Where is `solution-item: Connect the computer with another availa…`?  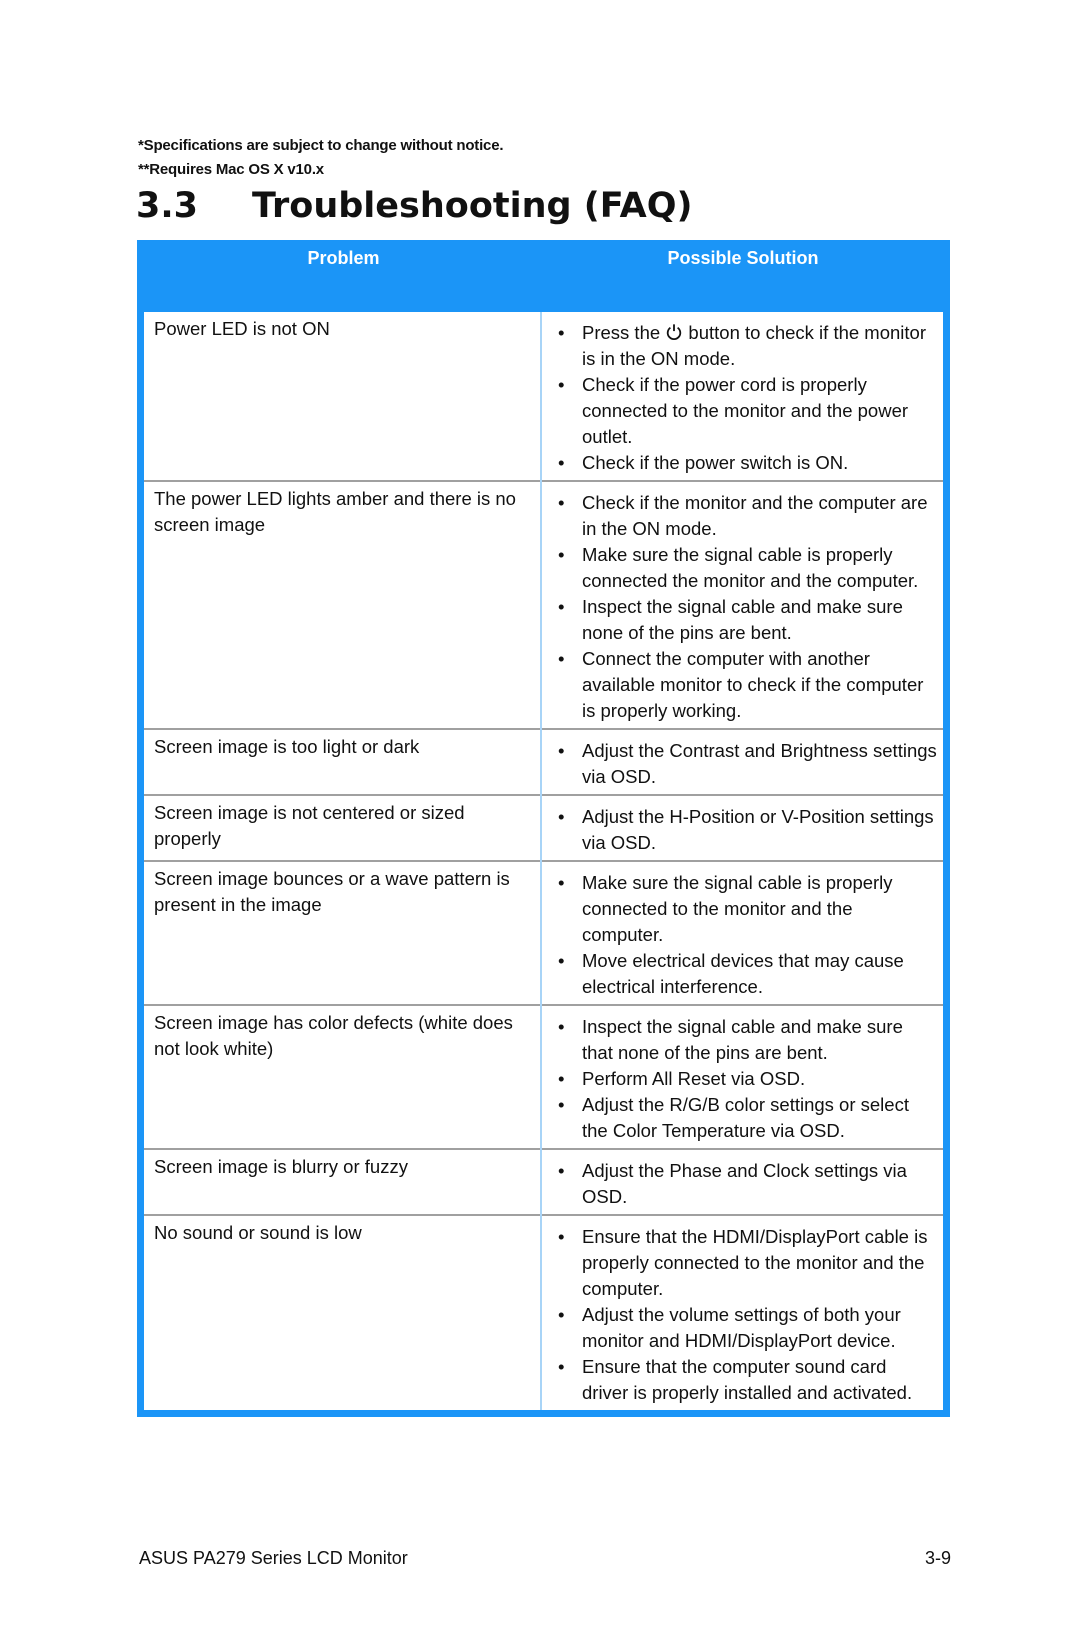 solution-item: Connect the computer with another availa… is located at coordinates (744, 685).